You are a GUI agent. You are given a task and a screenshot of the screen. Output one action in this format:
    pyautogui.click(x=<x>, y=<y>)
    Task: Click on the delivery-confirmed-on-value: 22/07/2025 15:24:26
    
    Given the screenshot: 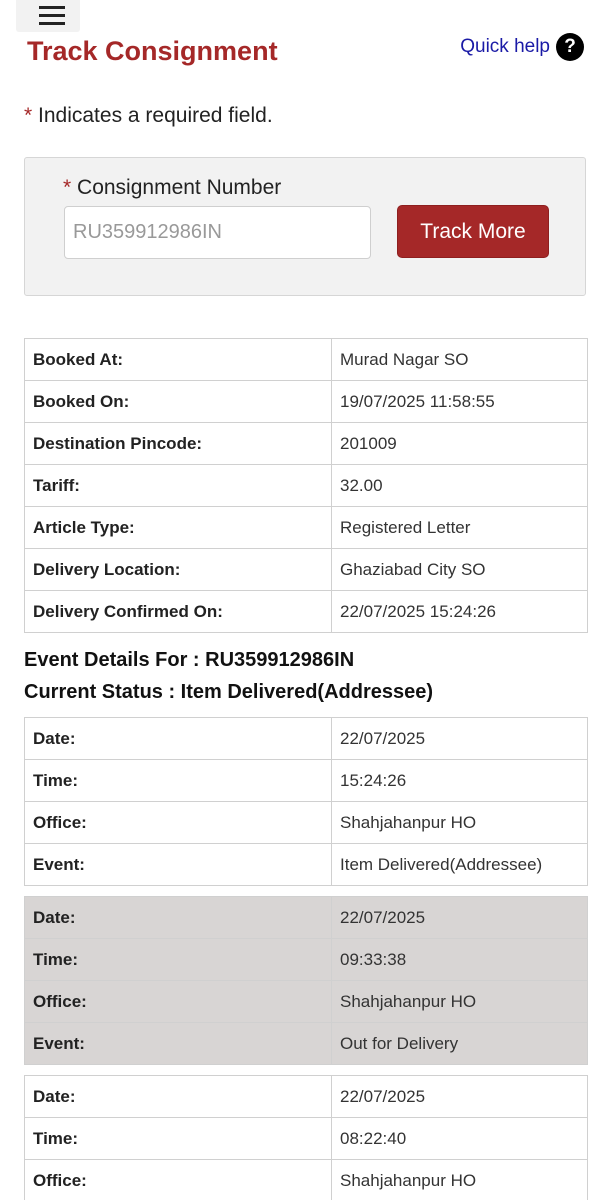 What is the action you would take?
    pyautogui.click(x=459, y=611)
    